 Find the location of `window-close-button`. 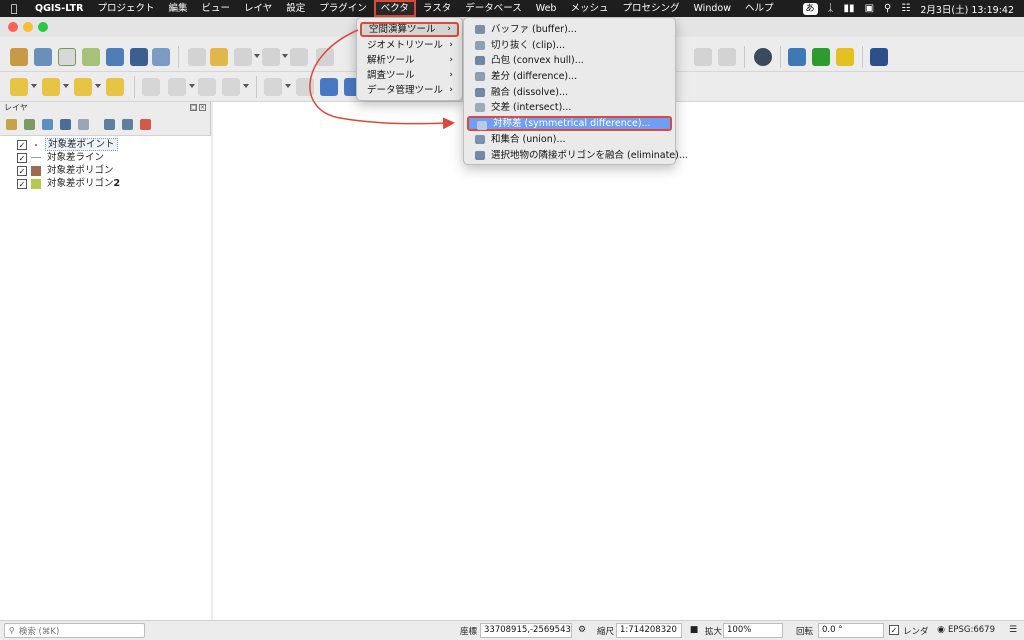

window-close-button is located at coordinates (13, 27).